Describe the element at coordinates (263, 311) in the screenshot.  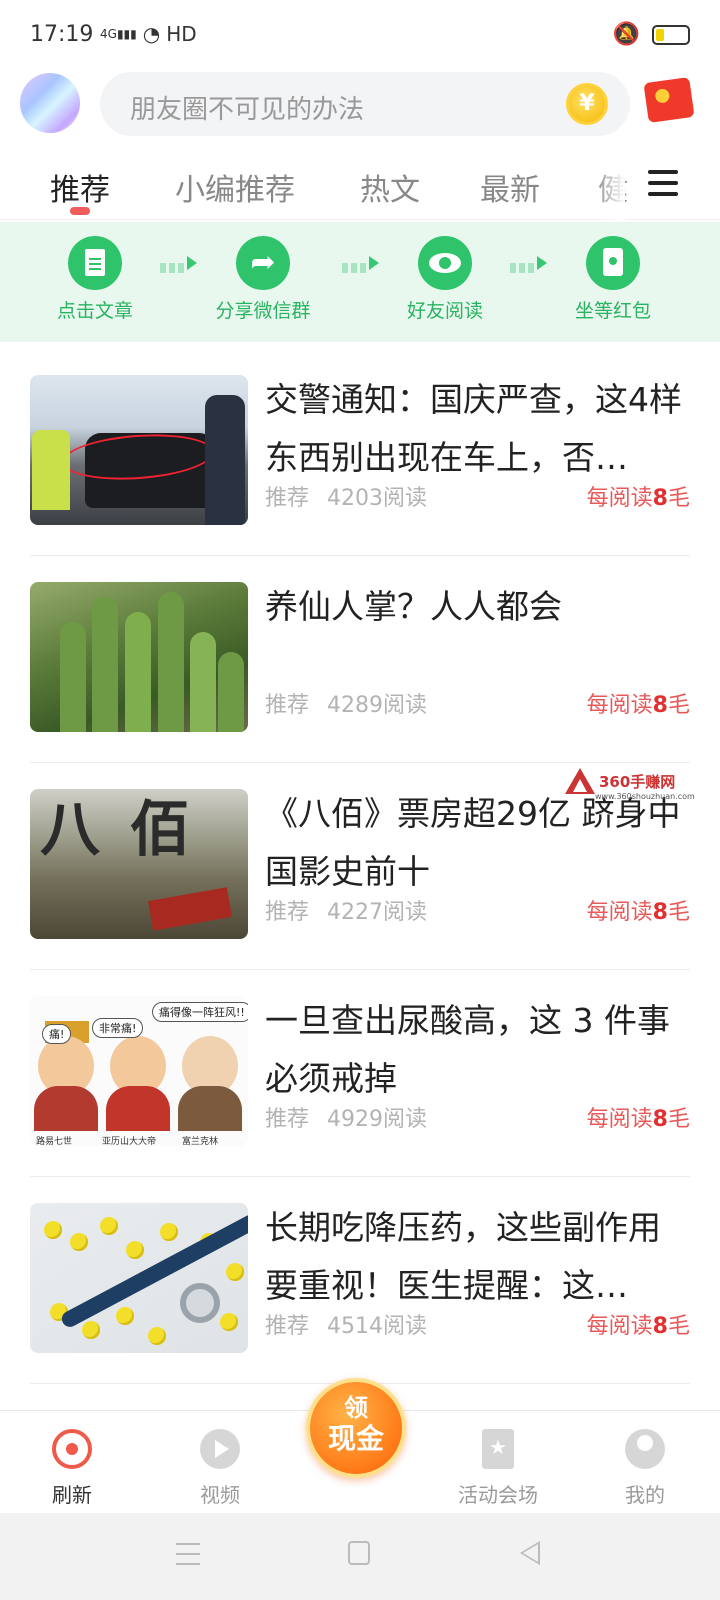
I see `step-label: 分享微信群` at that location.